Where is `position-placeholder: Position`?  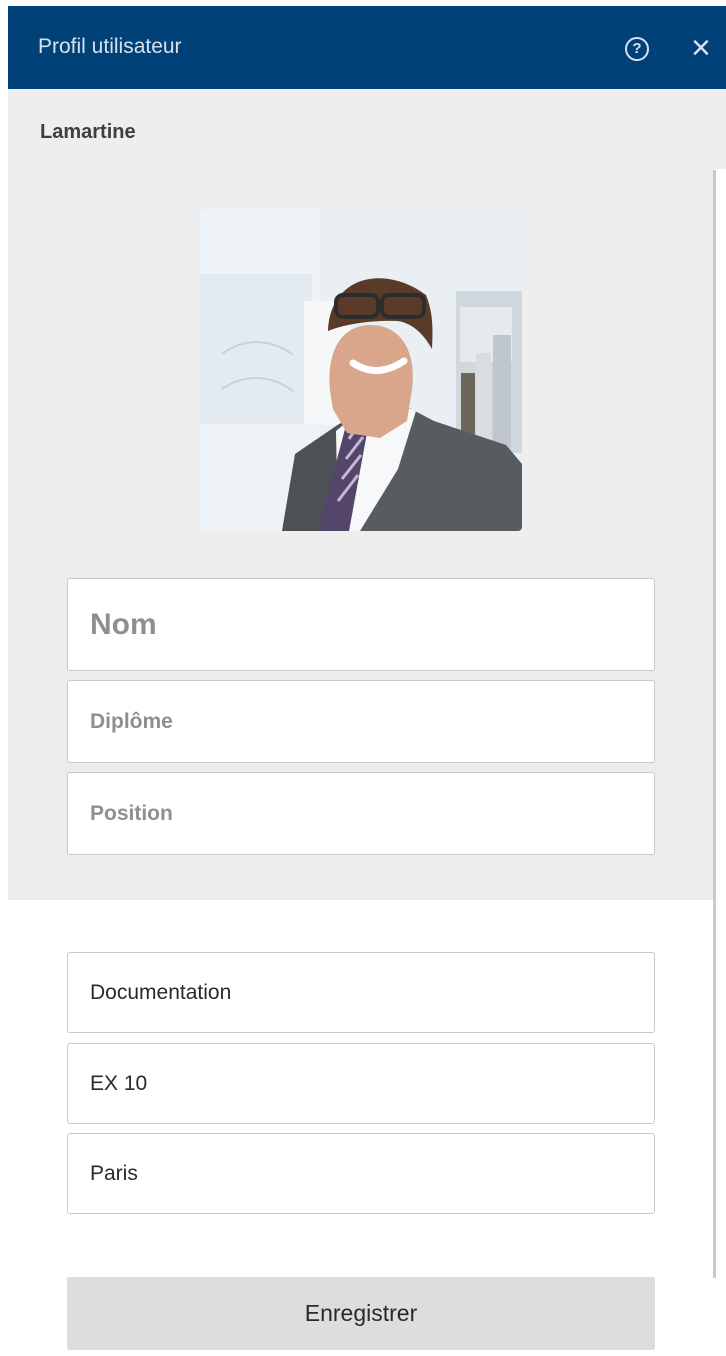
position-placeholder: Position is located at coordinates (131, 813).